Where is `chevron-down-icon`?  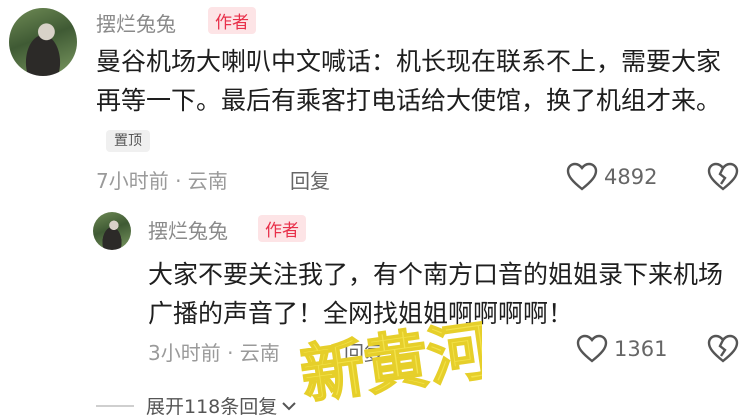
chevron-down-icon is located at coordinates (289, 405).